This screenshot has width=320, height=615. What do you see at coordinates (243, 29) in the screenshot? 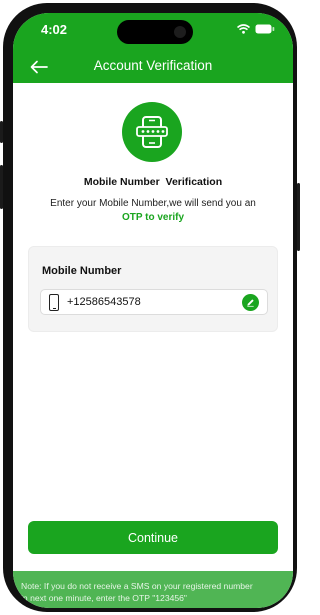
I see `wifi-icon` at bounding box center [243, 29].